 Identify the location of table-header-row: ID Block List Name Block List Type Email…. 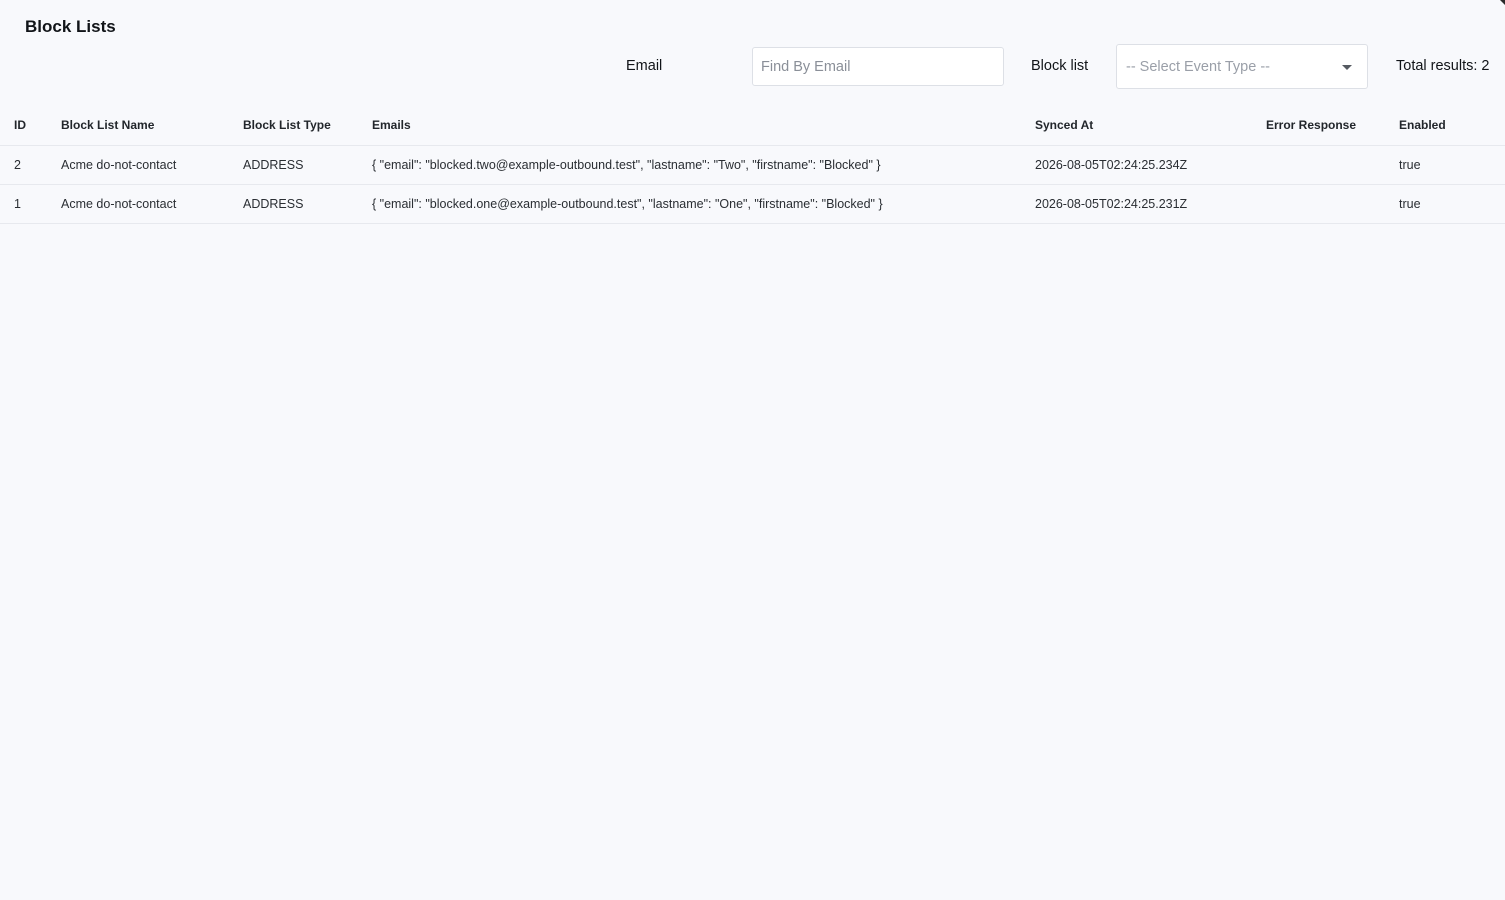
(752, 126).